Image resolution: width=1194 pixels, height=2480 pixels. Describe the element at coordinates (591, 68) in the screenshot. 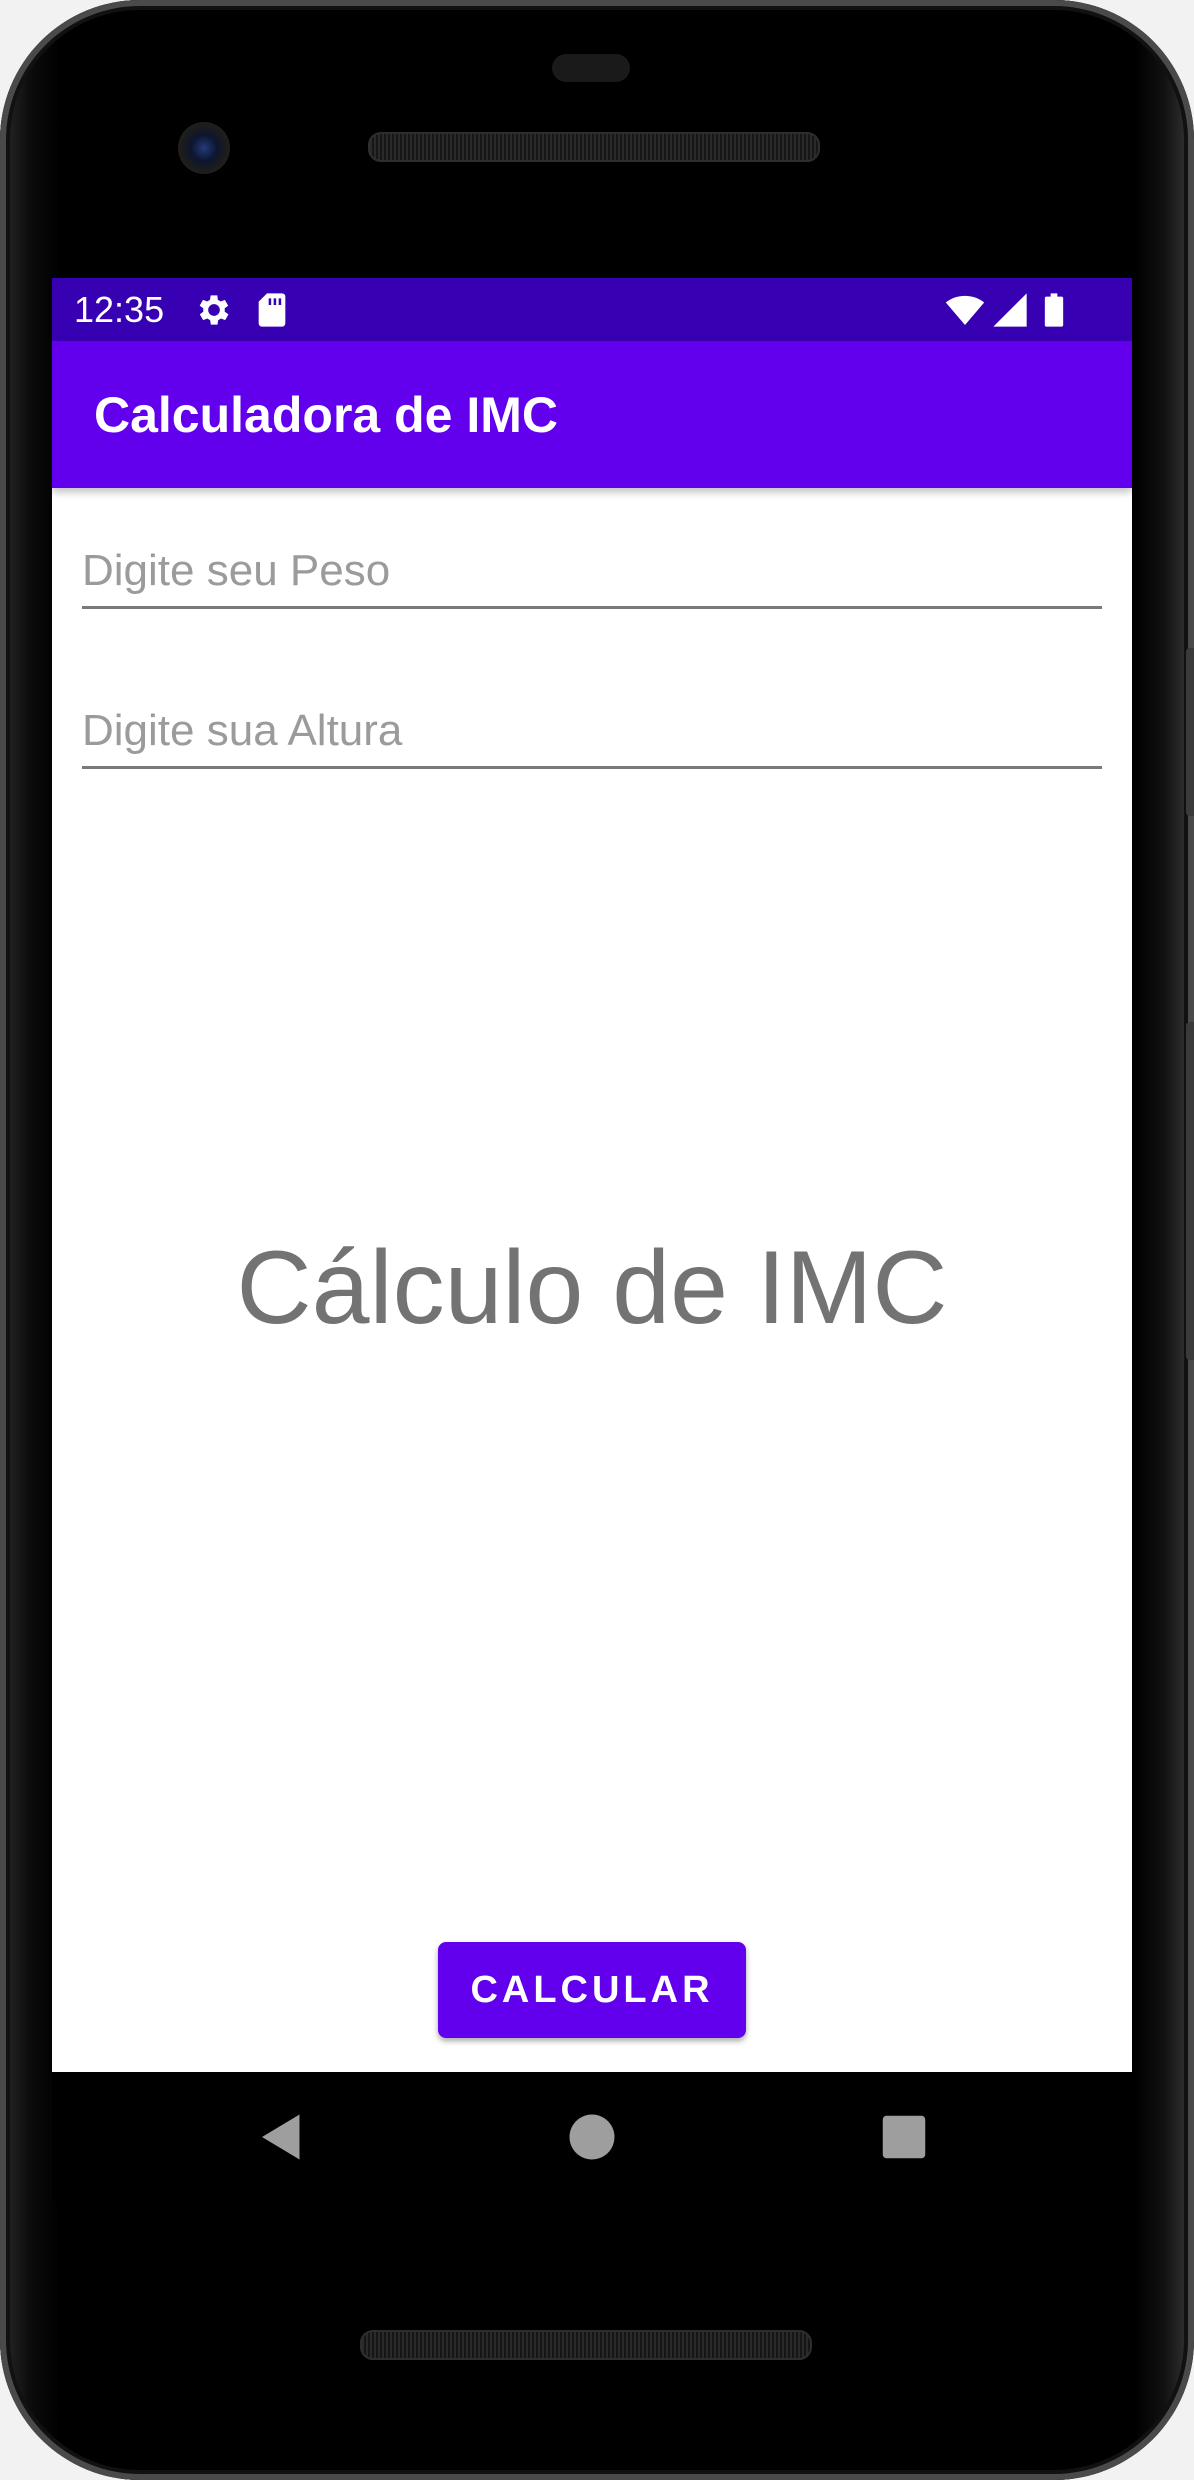

I see `proximity-sensor` at that location.